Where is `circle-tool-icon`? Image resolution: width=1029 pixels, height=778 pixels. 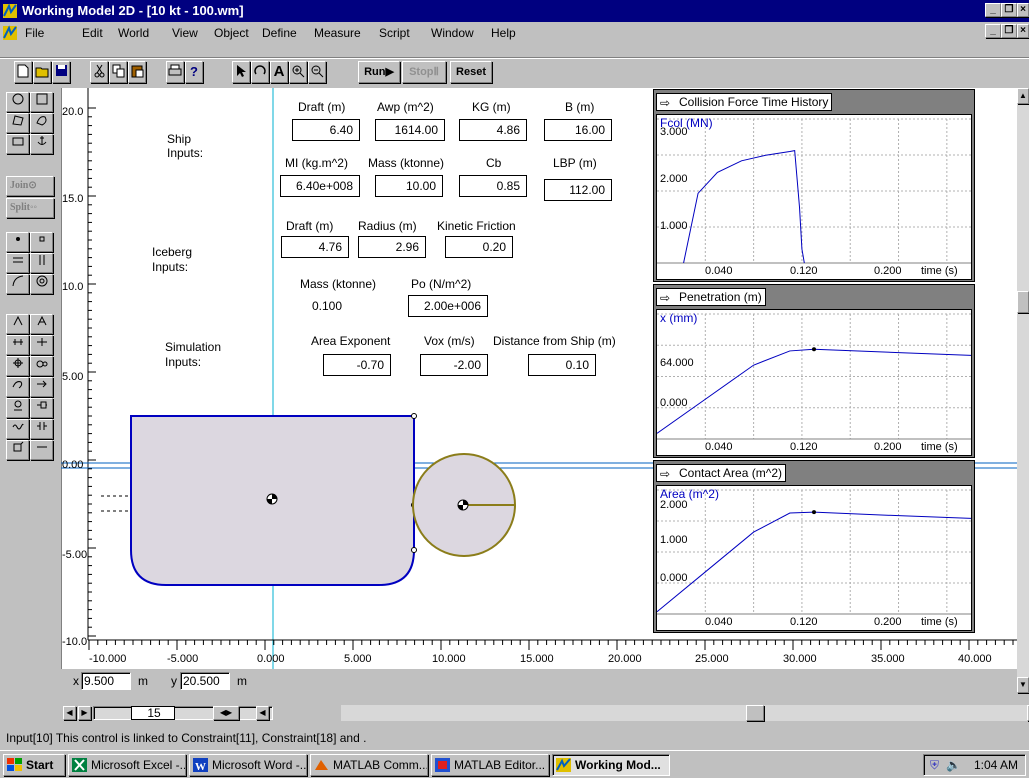 circle-tool-icon is located at coordinates (17, 102).